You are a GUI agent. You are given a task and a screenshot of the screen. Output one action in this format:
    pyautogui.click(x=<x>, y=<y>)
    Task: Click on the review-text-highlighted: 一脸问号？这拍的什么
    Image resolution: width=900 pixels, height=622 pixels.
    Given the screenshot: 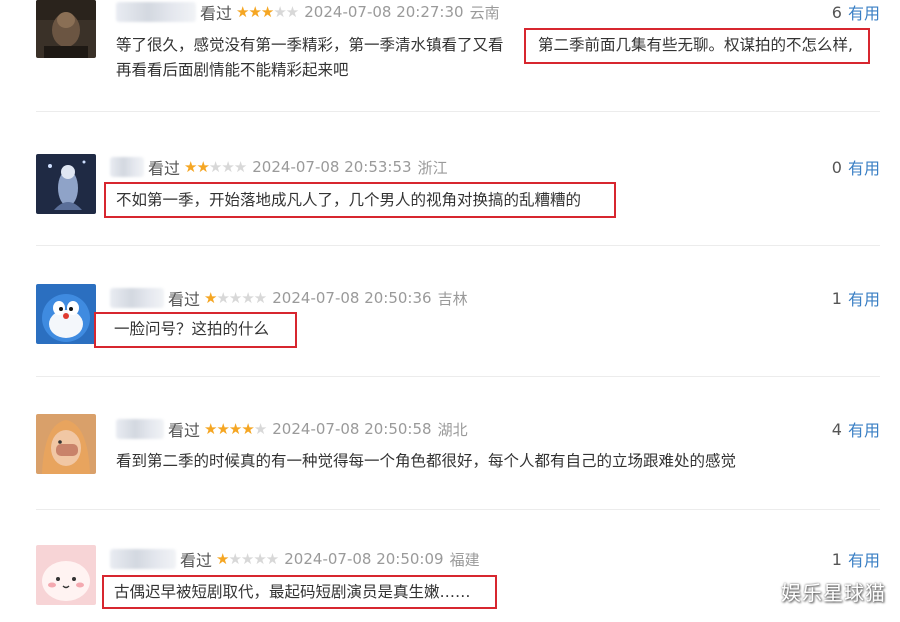 What is the action you would take?
    pyautogui.click(x=192, y=329)
    